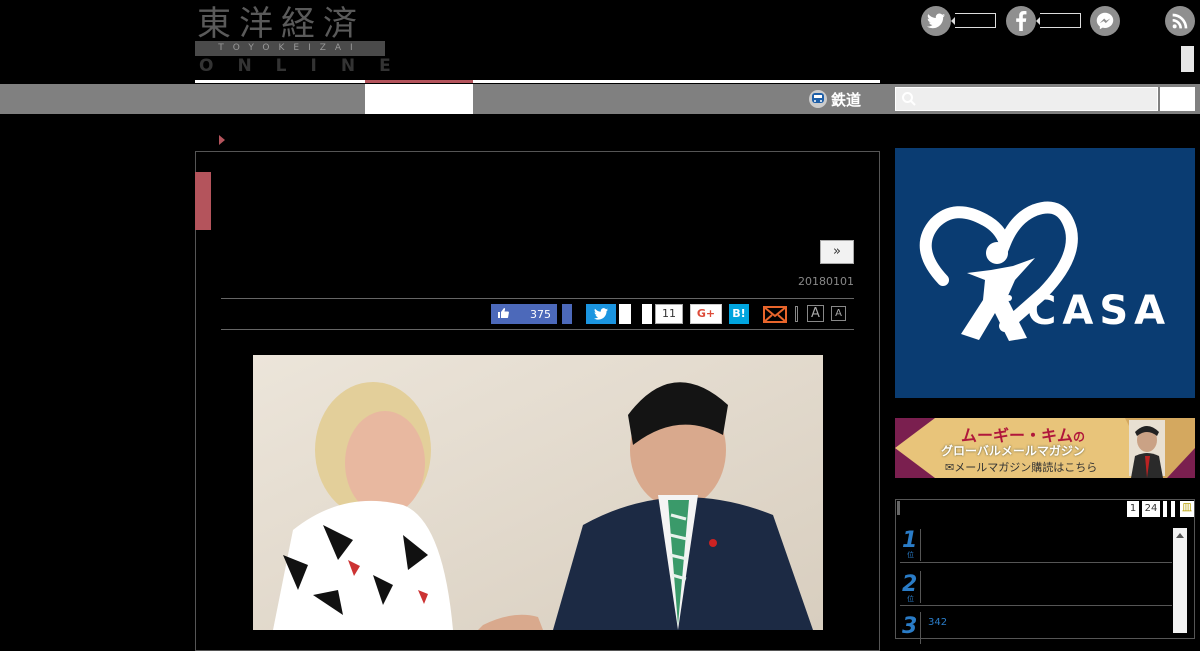 Image resolution: width=1200 pixels, height=651 pixels. Describe the element at coordinates (898, 508) in the screenshot. I see `ranking-header-marker` at that location.